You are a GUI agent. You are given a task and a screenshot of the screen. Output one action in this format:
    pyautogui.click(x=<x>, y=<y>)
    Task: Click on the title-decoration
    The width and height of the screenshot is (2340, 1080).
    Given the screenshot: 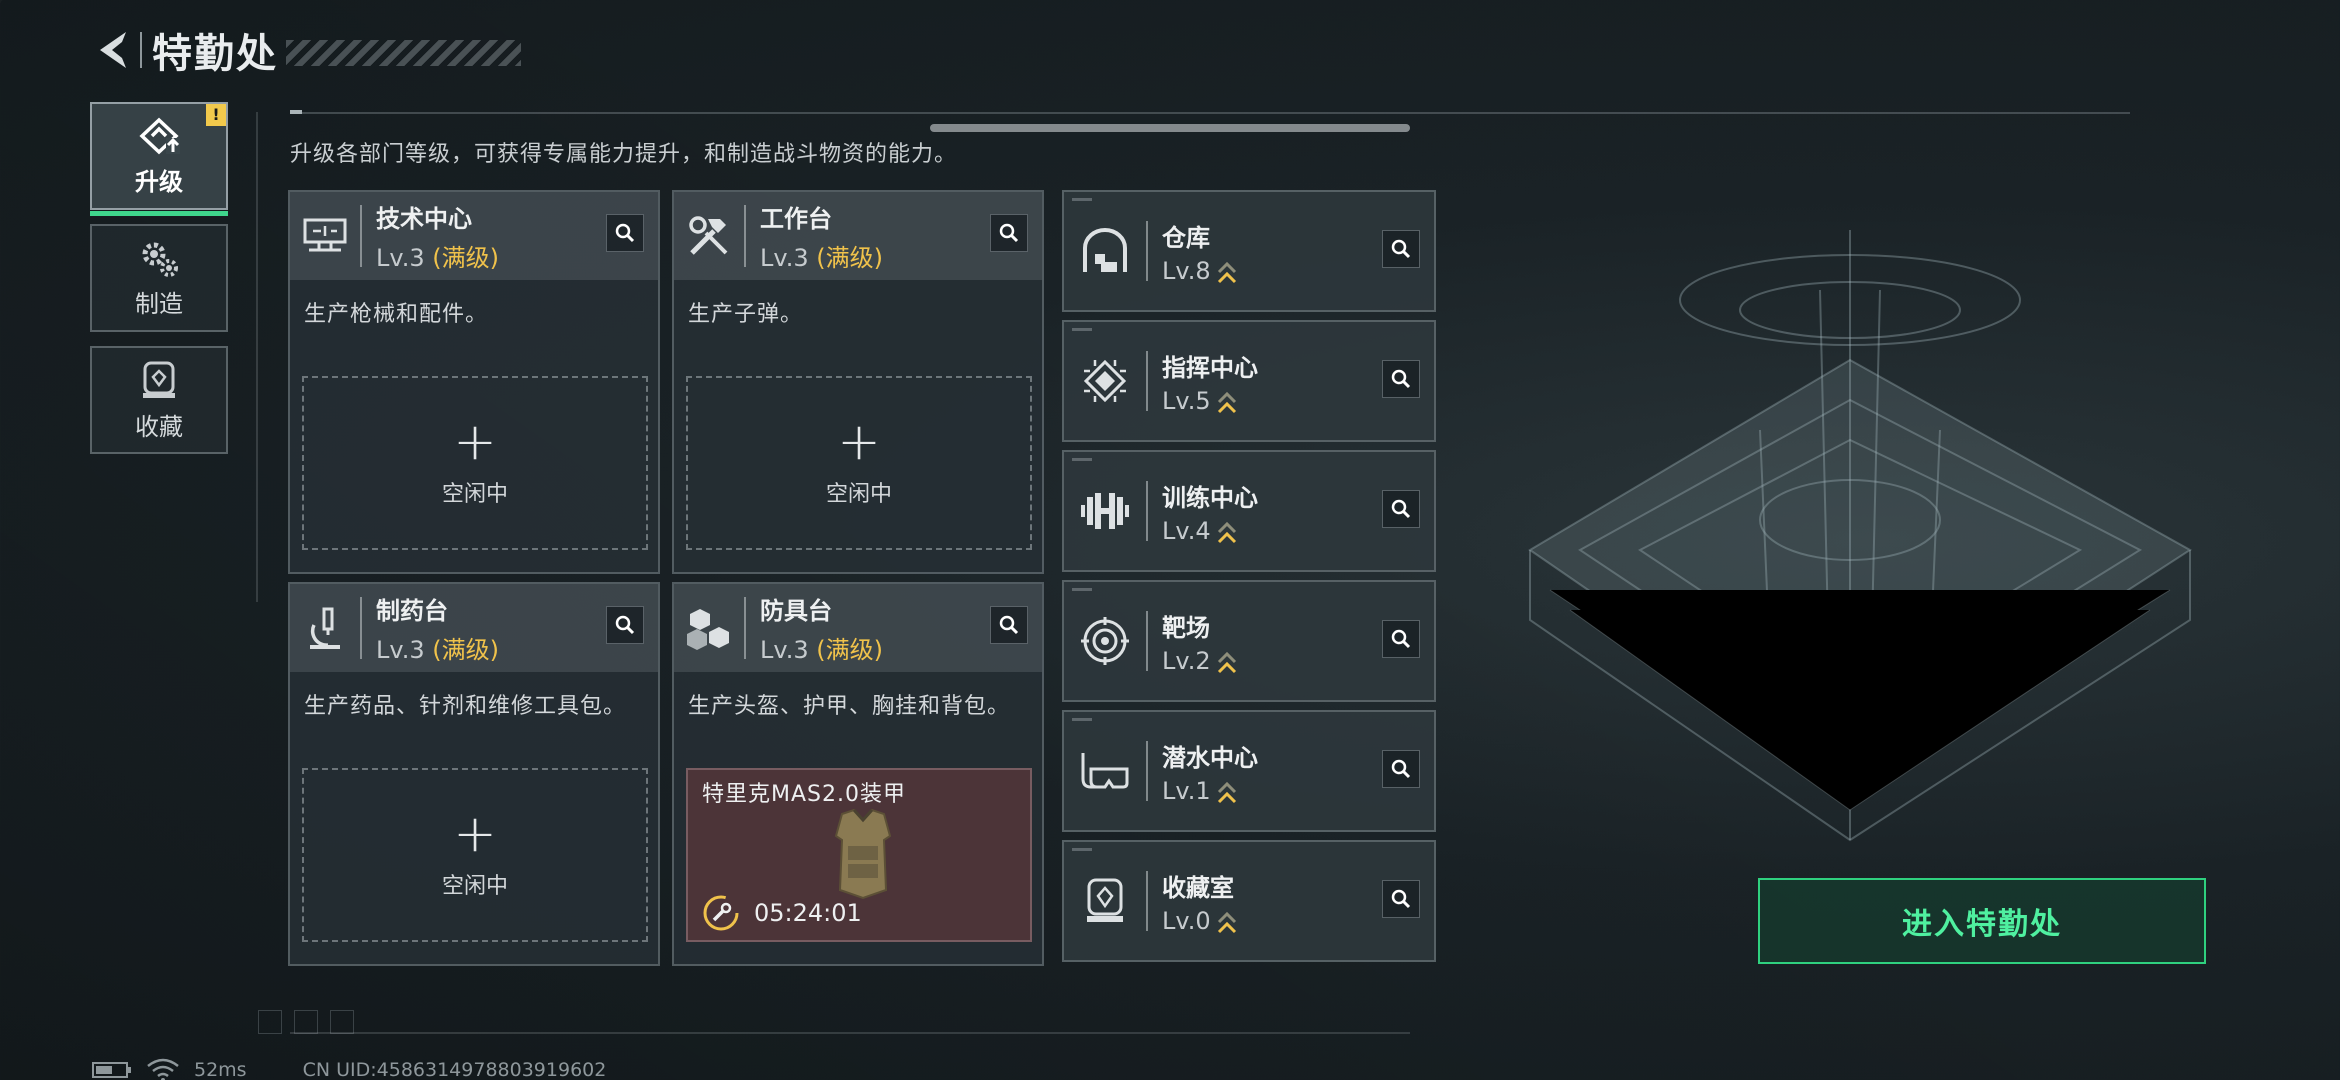 What is the action you would take?
    pyautogui.click(x=403, y=53)
    